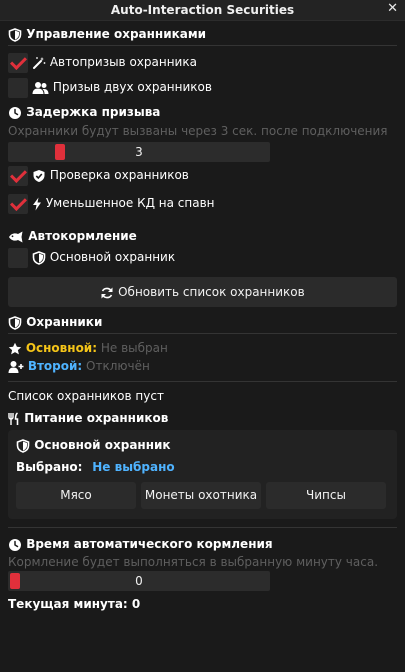 This screenshot has height=672, width=405. Describe the element at coordinates (93, 112) in the screenshot. I see `summon-delay-title: Задержка призыва` at that location.